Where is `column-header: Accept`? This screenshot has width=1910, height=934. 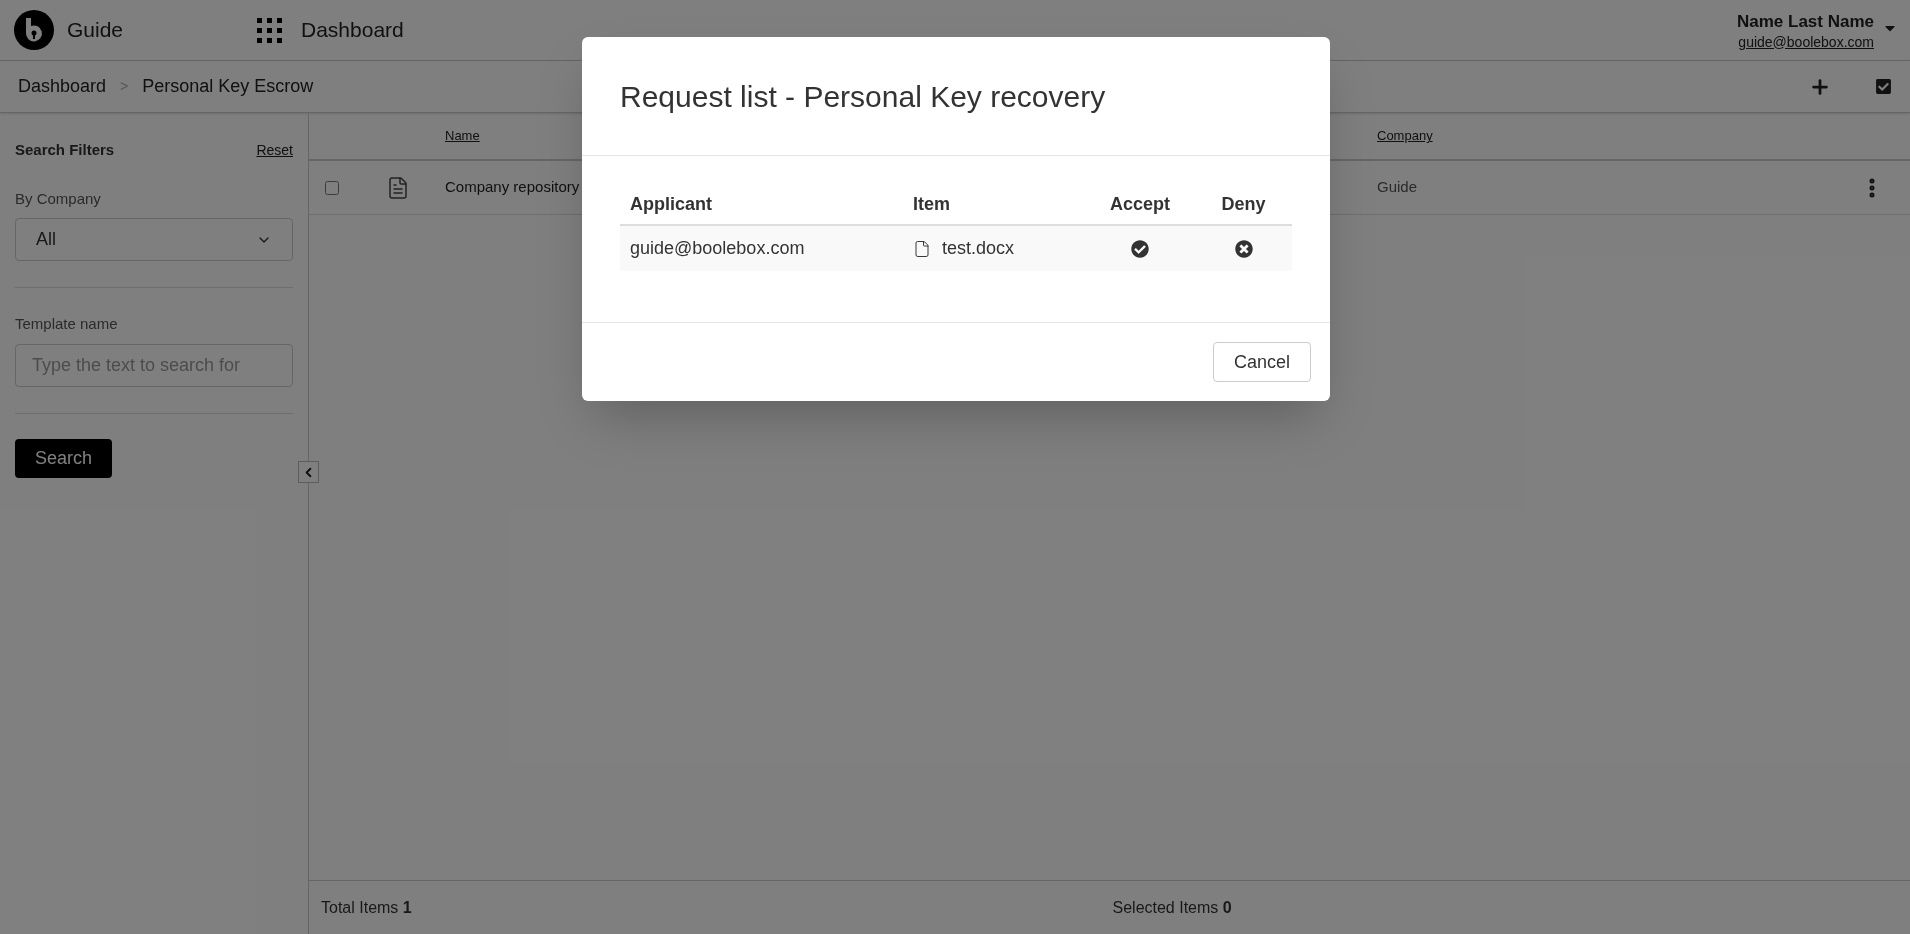
column-header: Accept is located at coordinates (1140, 204).